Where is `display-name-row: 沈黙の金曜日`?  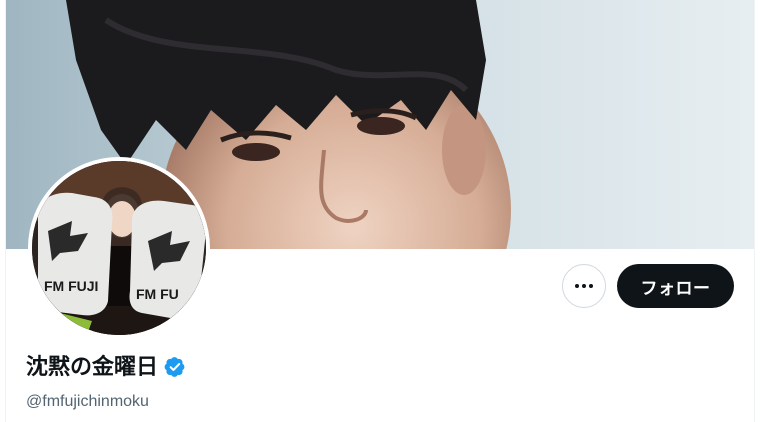
display-name-row: 沈黙の金曜日 is located at coordinates (106, 367).